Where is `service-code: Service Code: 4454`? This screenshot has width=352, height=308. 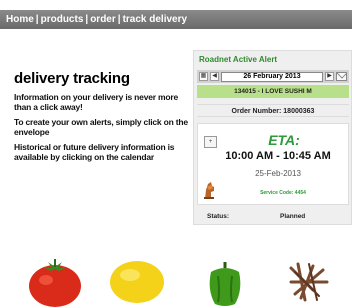 service-code: Service Code: 4454 is located at coordinates (283, 193).